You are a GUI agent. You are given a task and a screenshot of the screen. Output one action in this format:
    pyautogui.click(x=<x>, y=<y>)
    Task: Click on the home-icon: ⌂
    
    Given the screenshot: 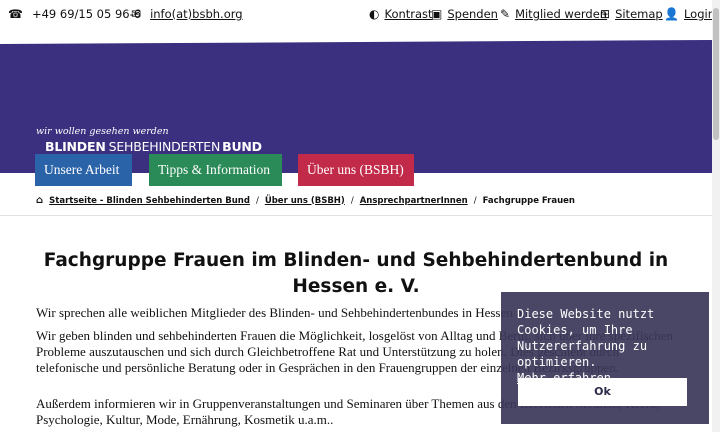 What is the action you would take?
    pyautogui.click(x=40, y=200)
    